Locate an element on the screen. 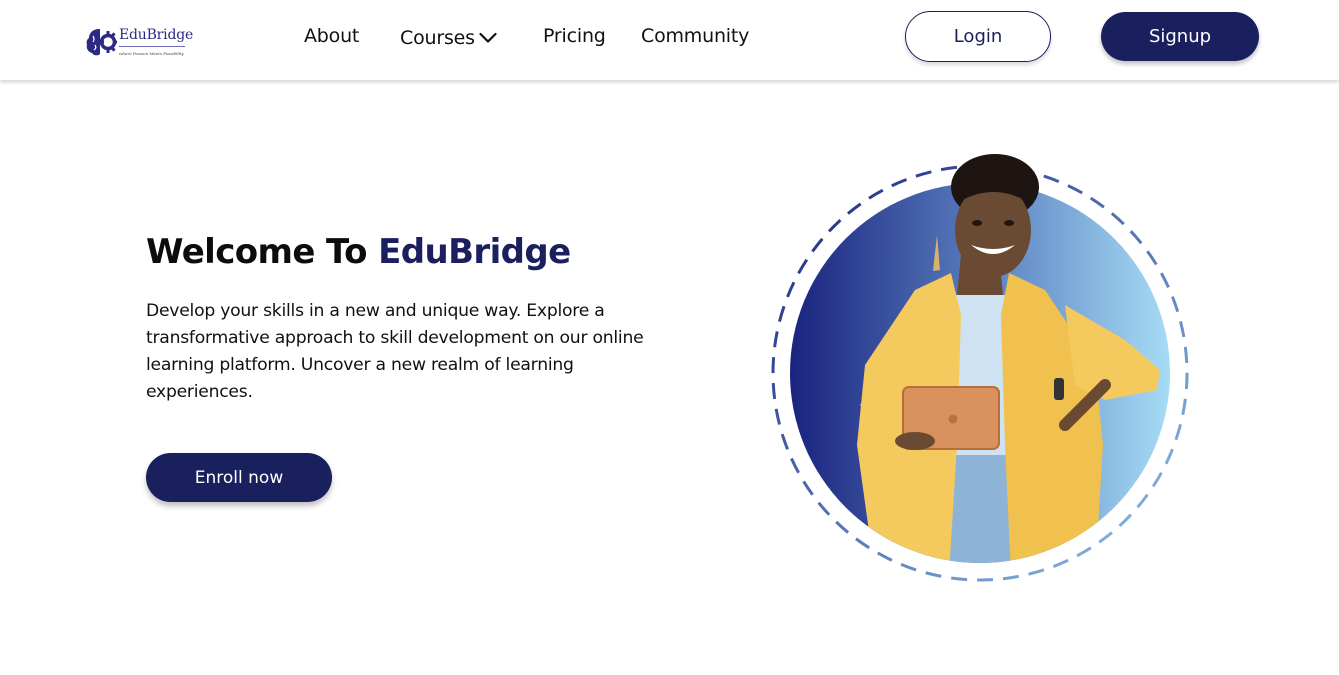 This screenshot has width=1339, height=675. hero-title-brand: EduBridge is located at coordinates (474, 252).